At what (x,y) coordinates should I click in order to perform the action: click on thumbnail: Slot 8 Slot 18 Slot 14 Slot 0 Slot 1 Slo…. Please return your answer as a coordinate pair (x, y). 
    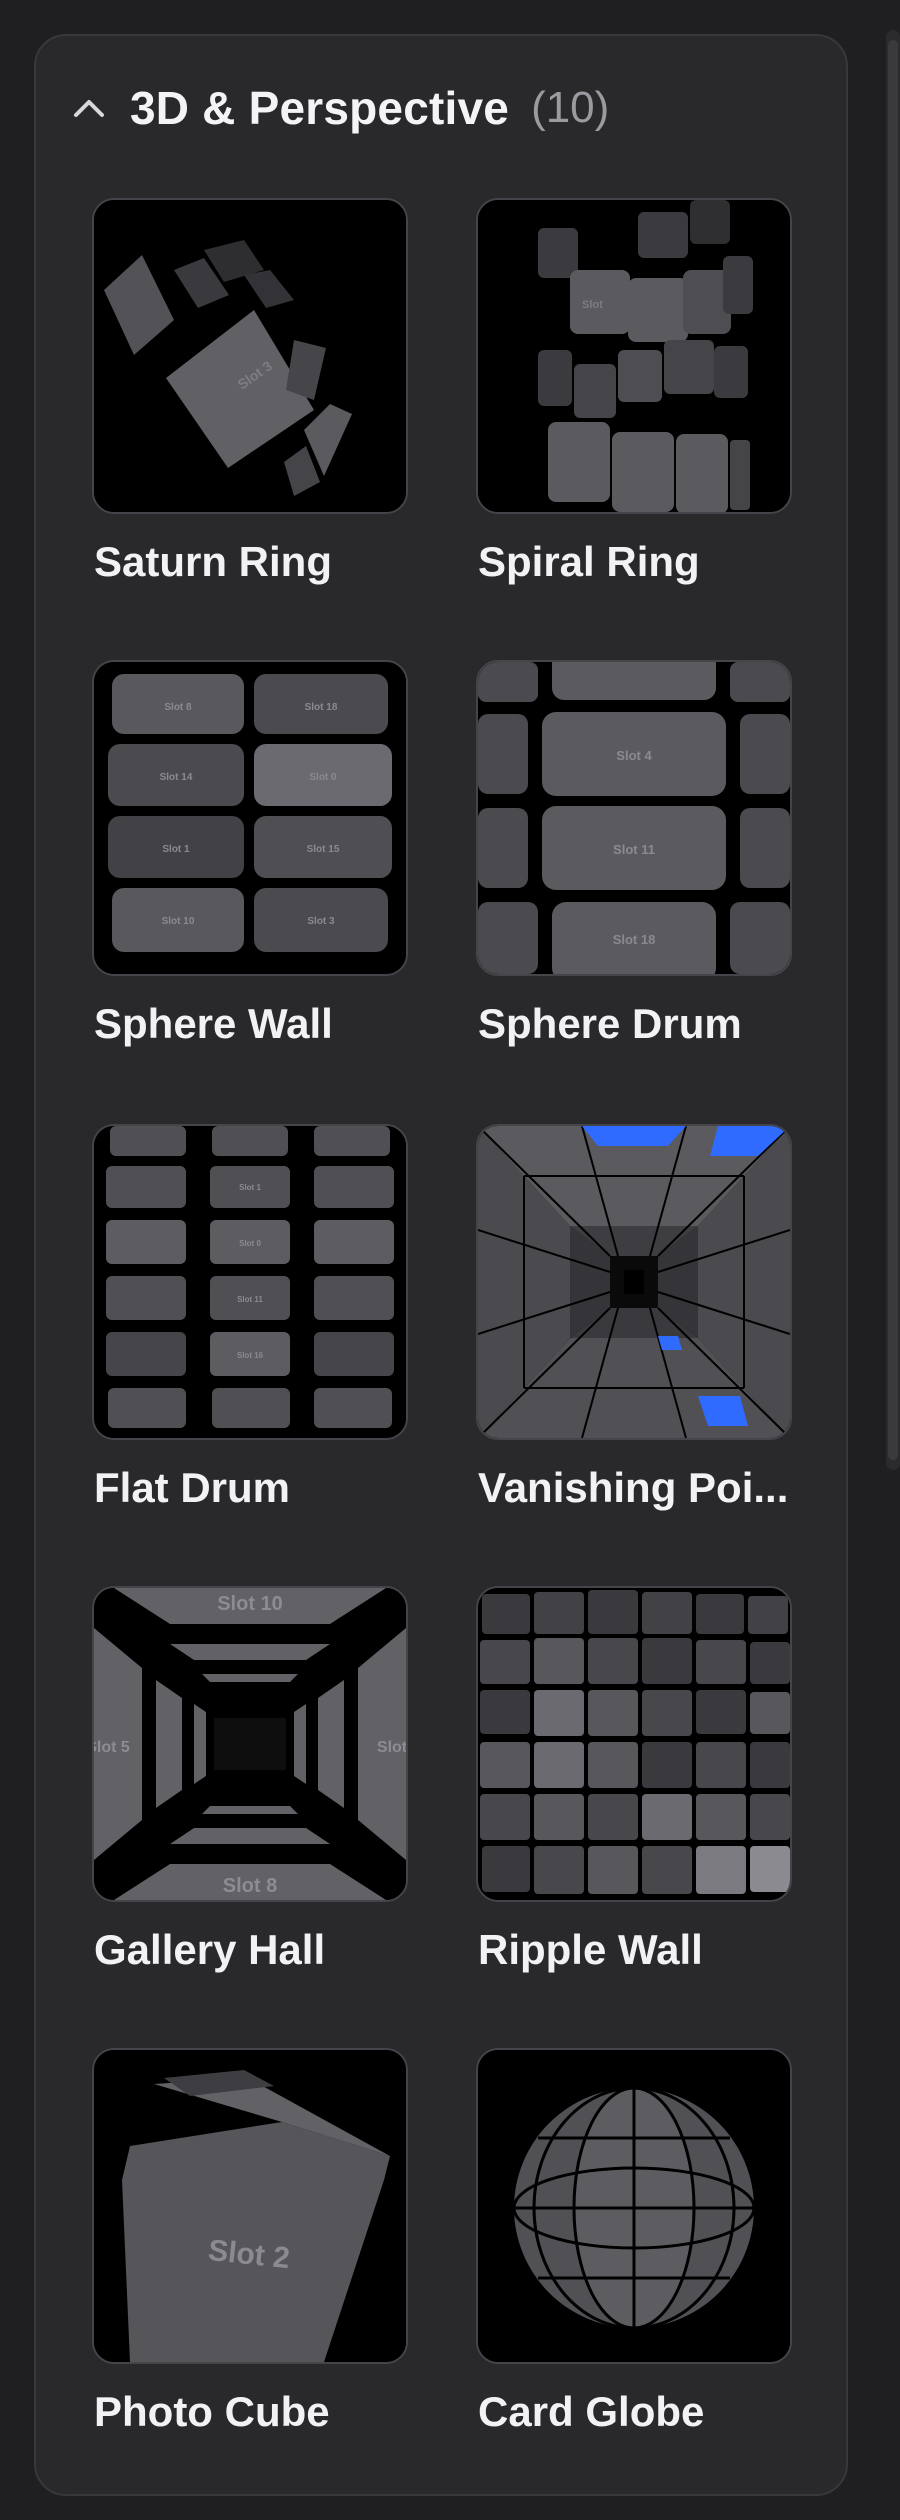
    Looking at the image, I should click on (250, 818).